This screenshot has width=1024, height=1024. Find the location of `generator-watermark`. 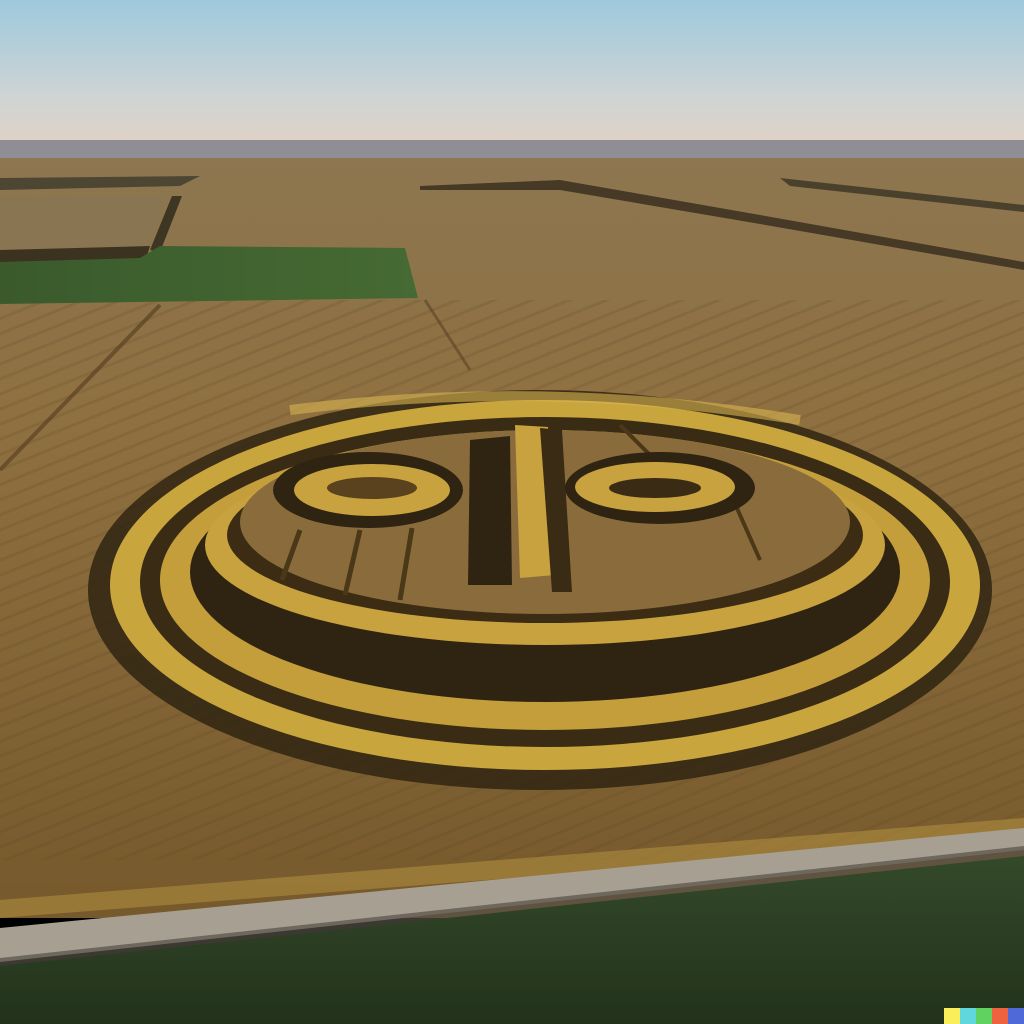

generator-watermark is located at coordinates (984, 1016).